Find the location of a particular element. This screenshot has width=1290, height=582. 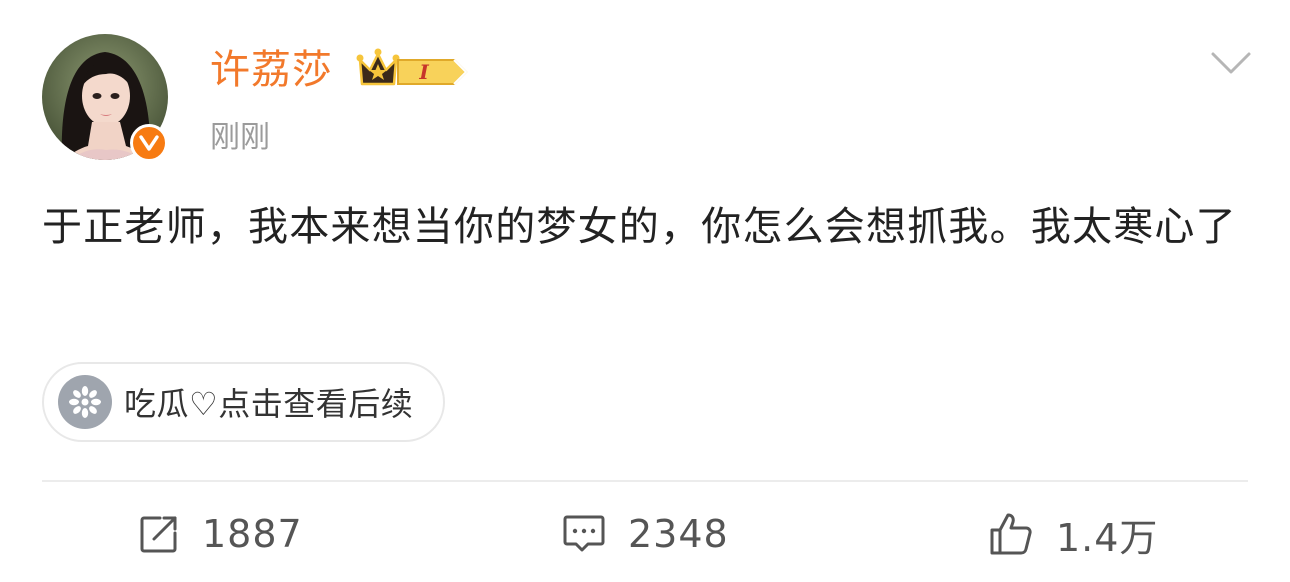

comment-count: 2348 is located at coordinates (678, 534).